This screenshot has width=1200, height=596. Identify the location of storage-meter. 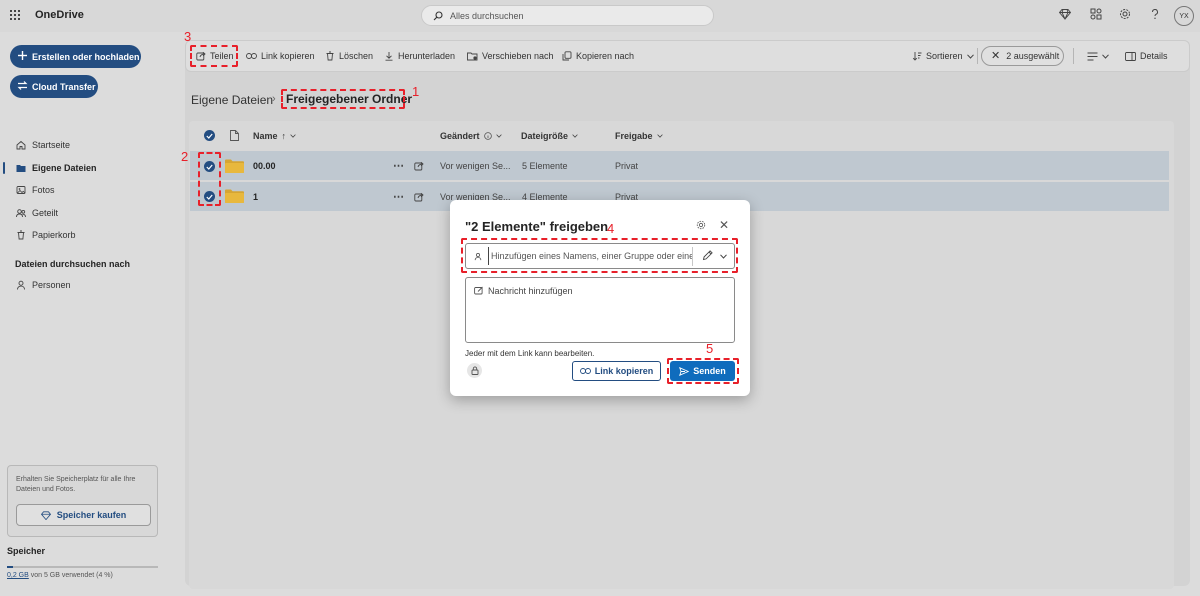
(82, 567).